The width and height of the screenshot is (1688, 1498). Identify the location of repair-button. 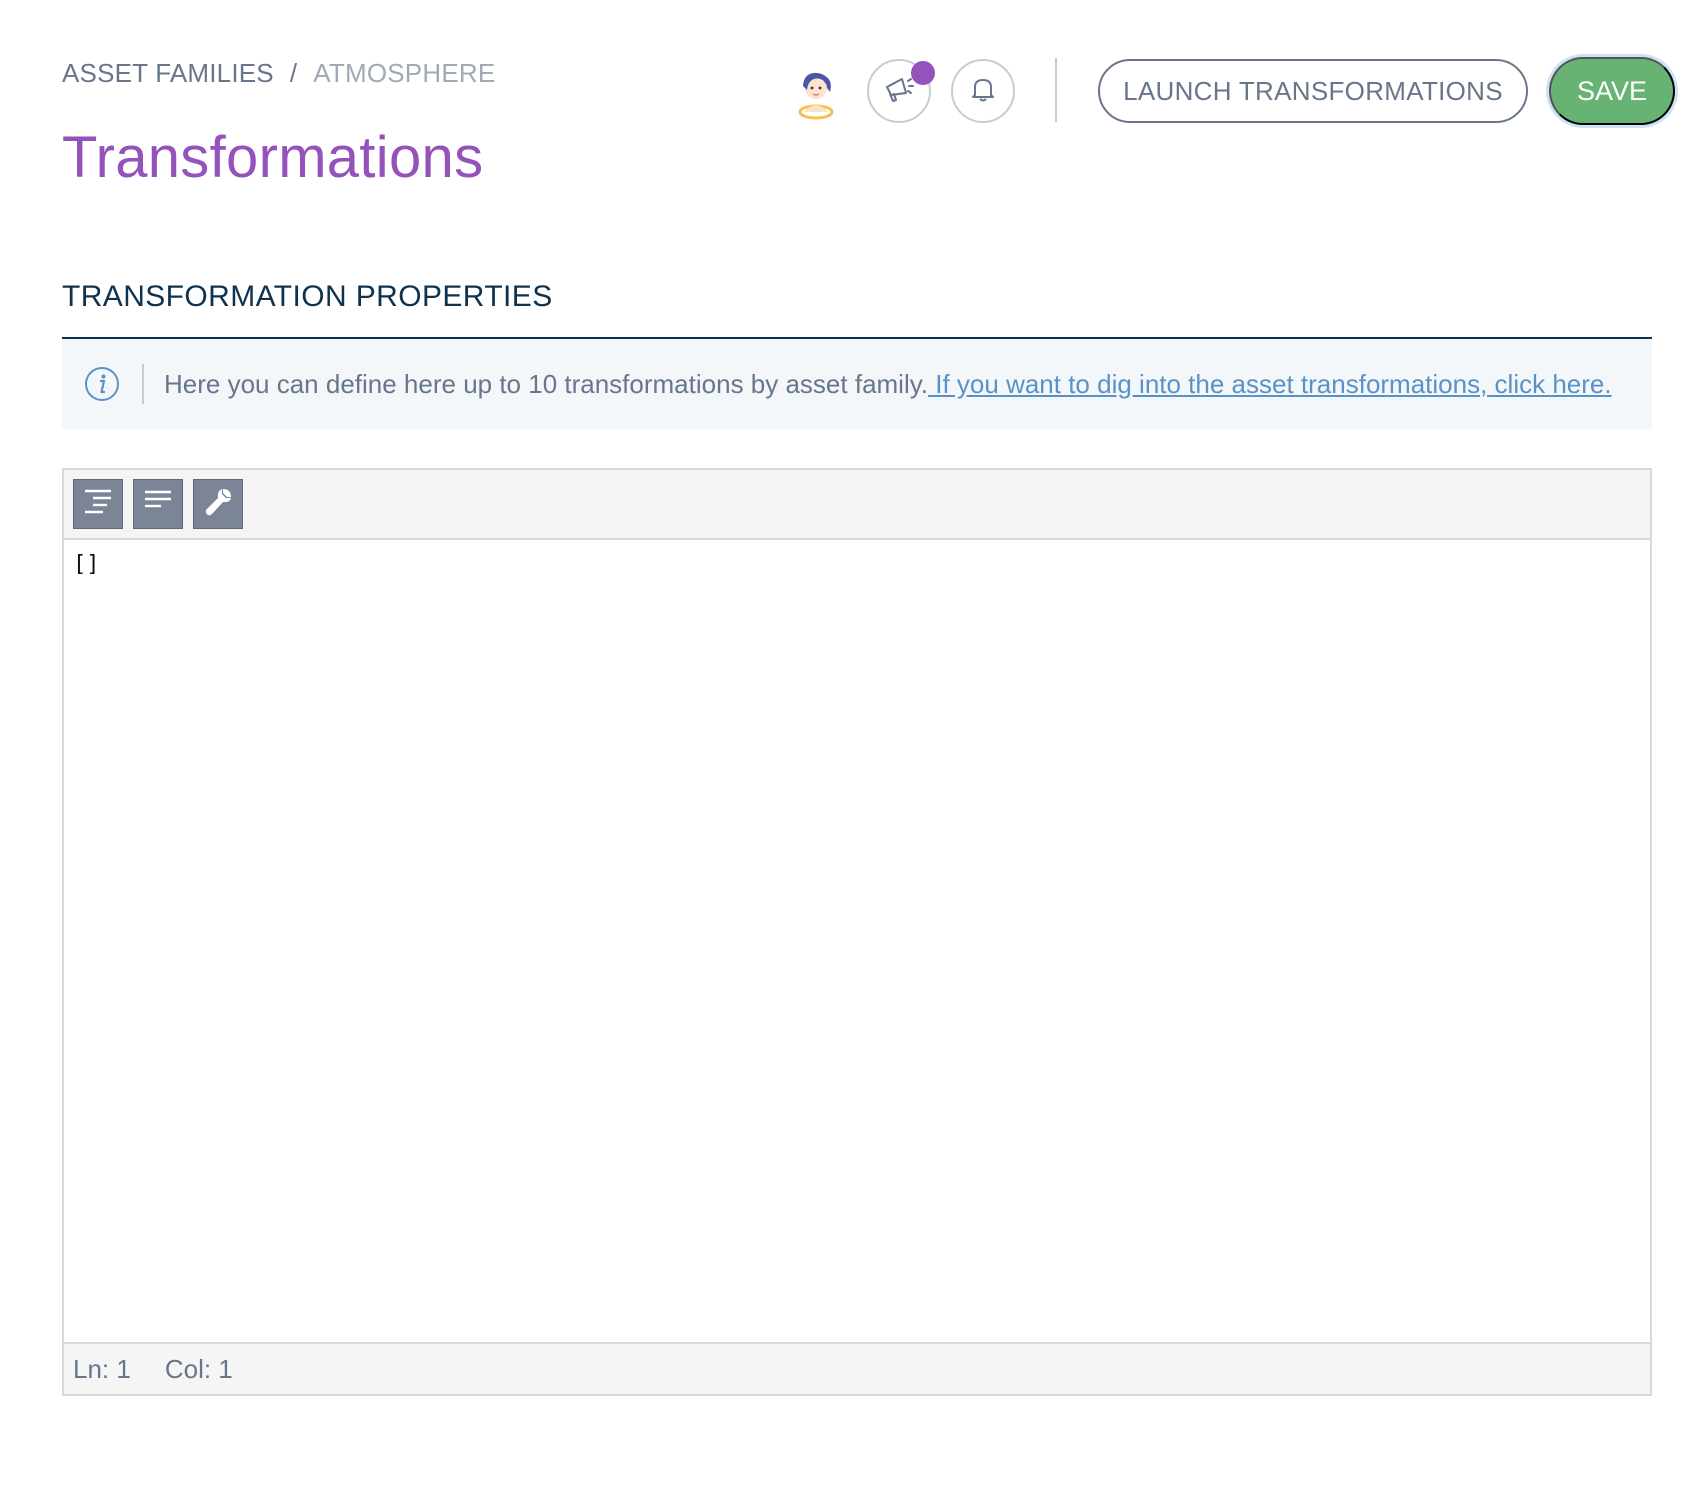
(218, 504).